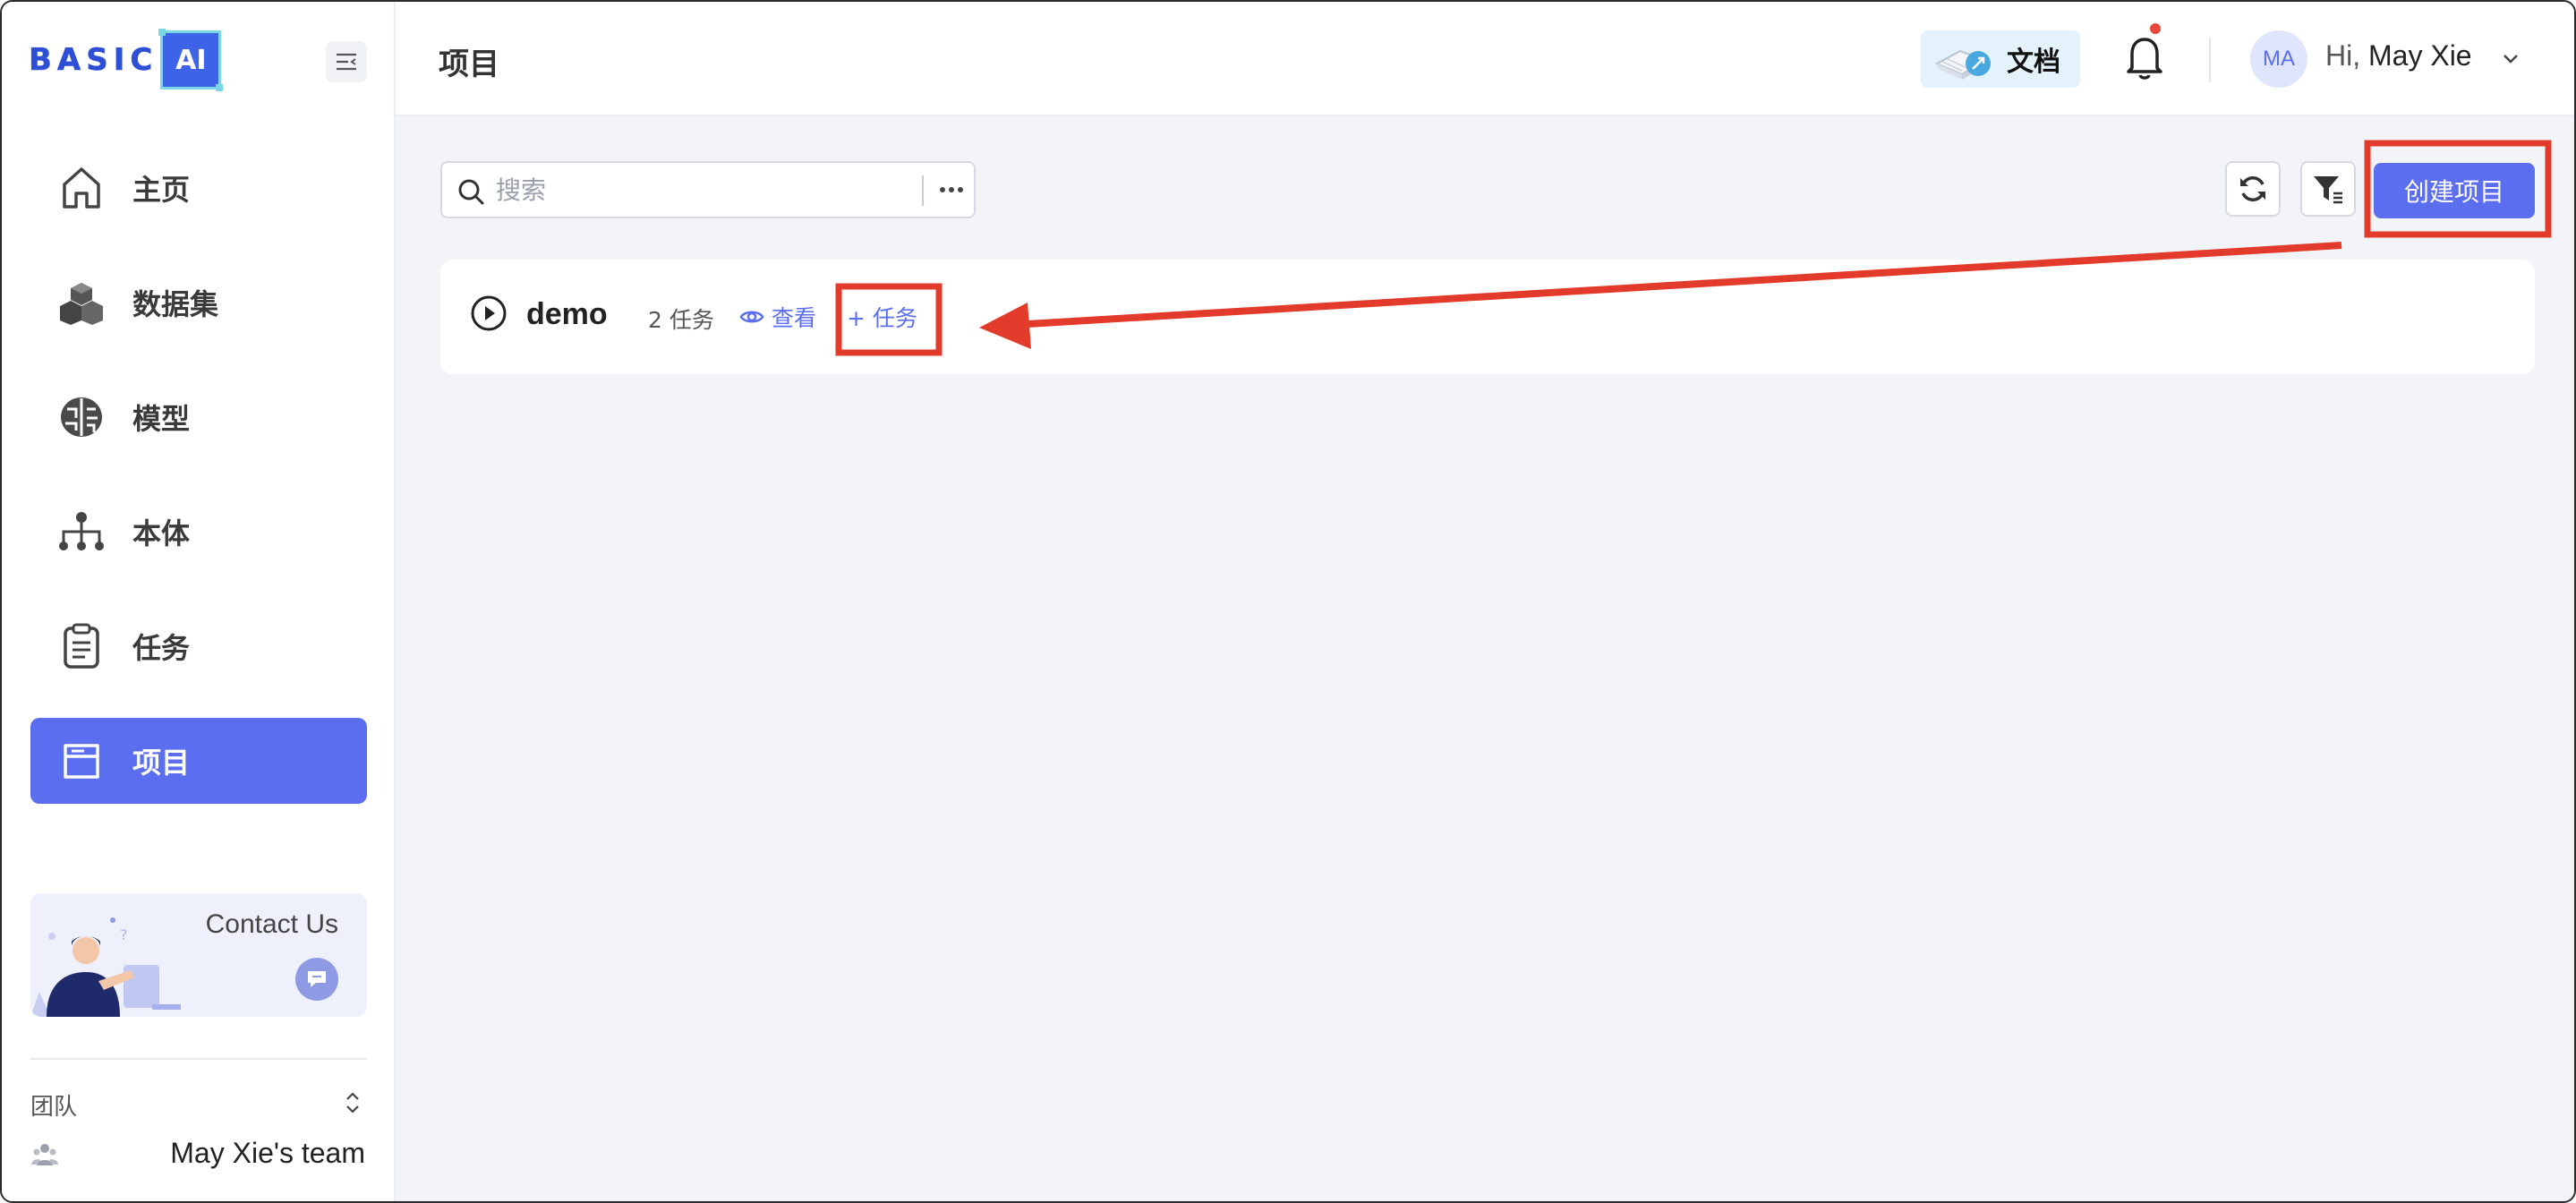 Image resolution: width=2576 pixels, height=1203 pixels. What do you see at coordinates (175, 304) in the screenshot?
I see `sidebar-item-label: 数据集` at bounding box center [175, 304].